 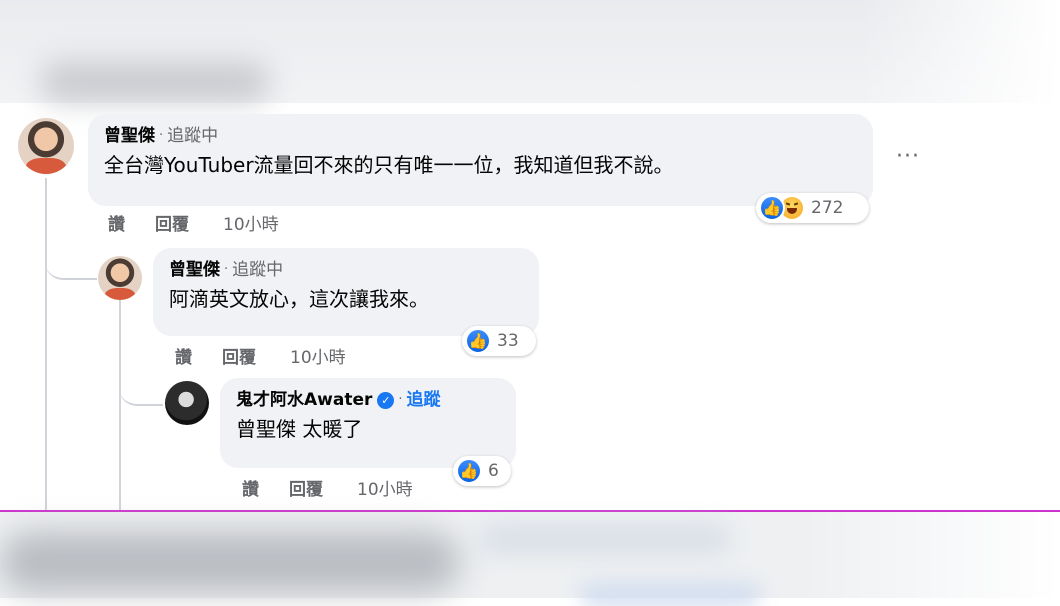 I want to click on comment-text: 阿滴英文放心，這次讓我來。, so click(x=299, y=299).